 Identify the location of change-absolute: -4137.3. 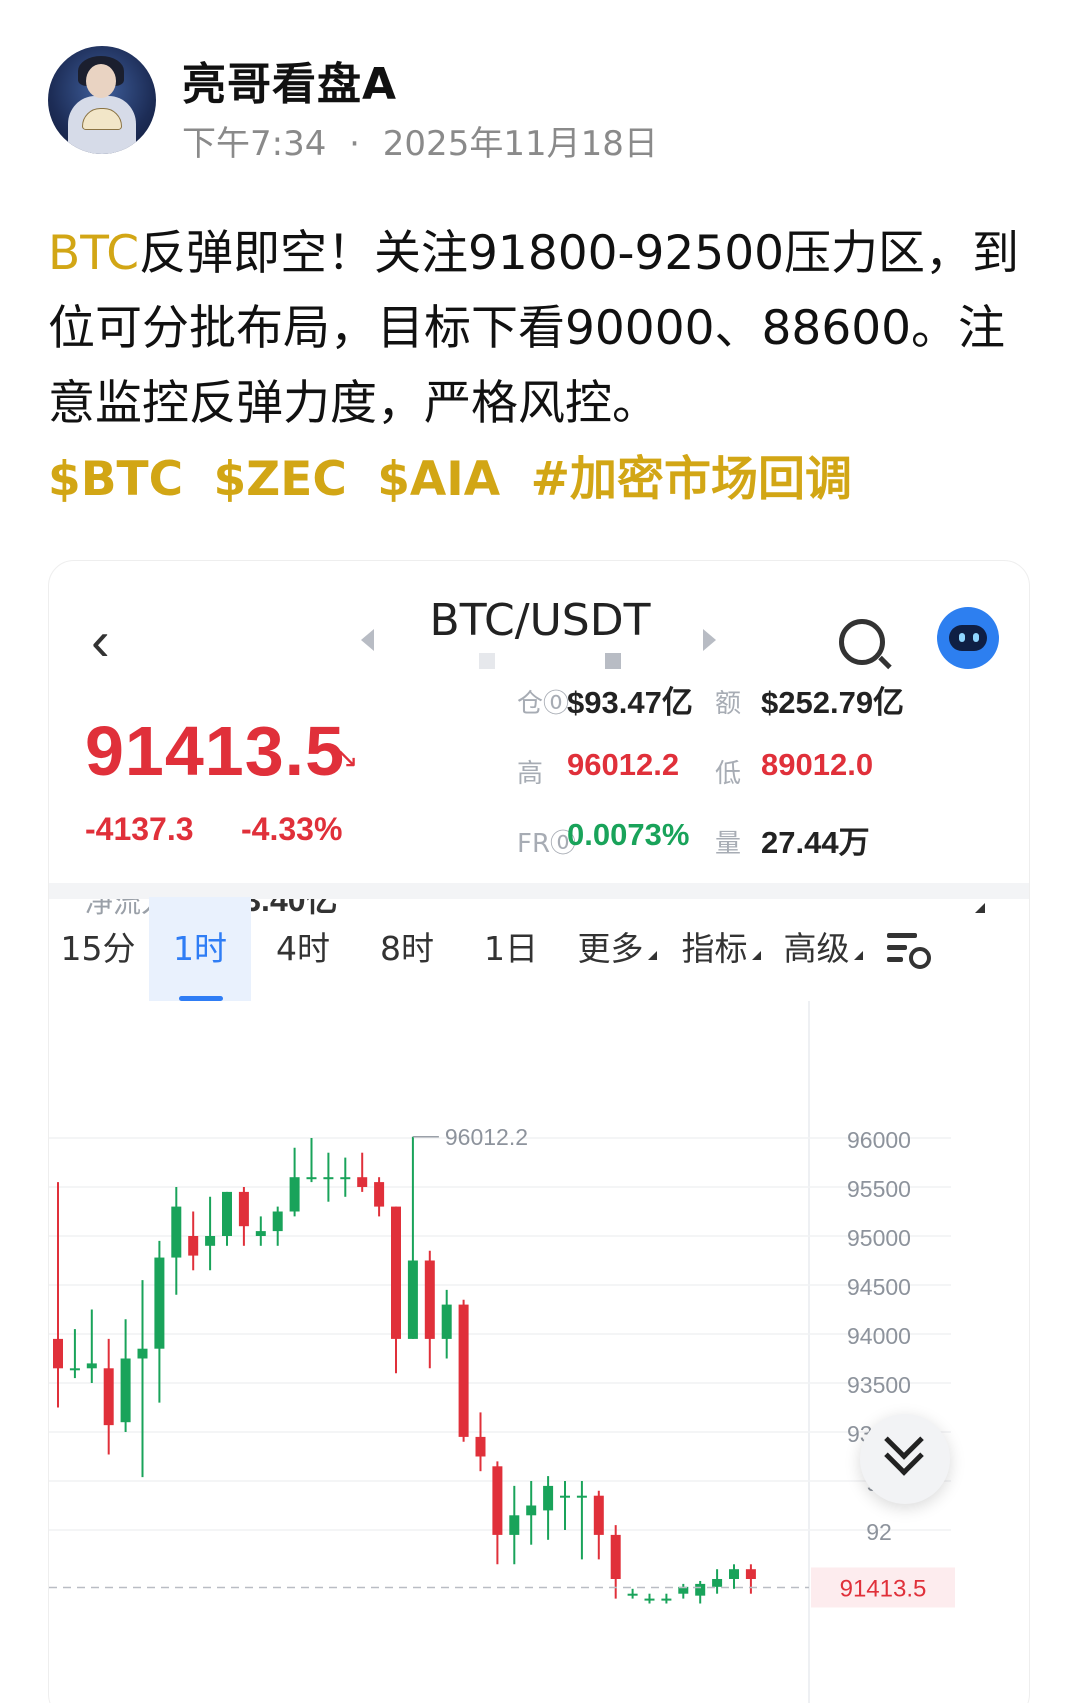
(139, 829).